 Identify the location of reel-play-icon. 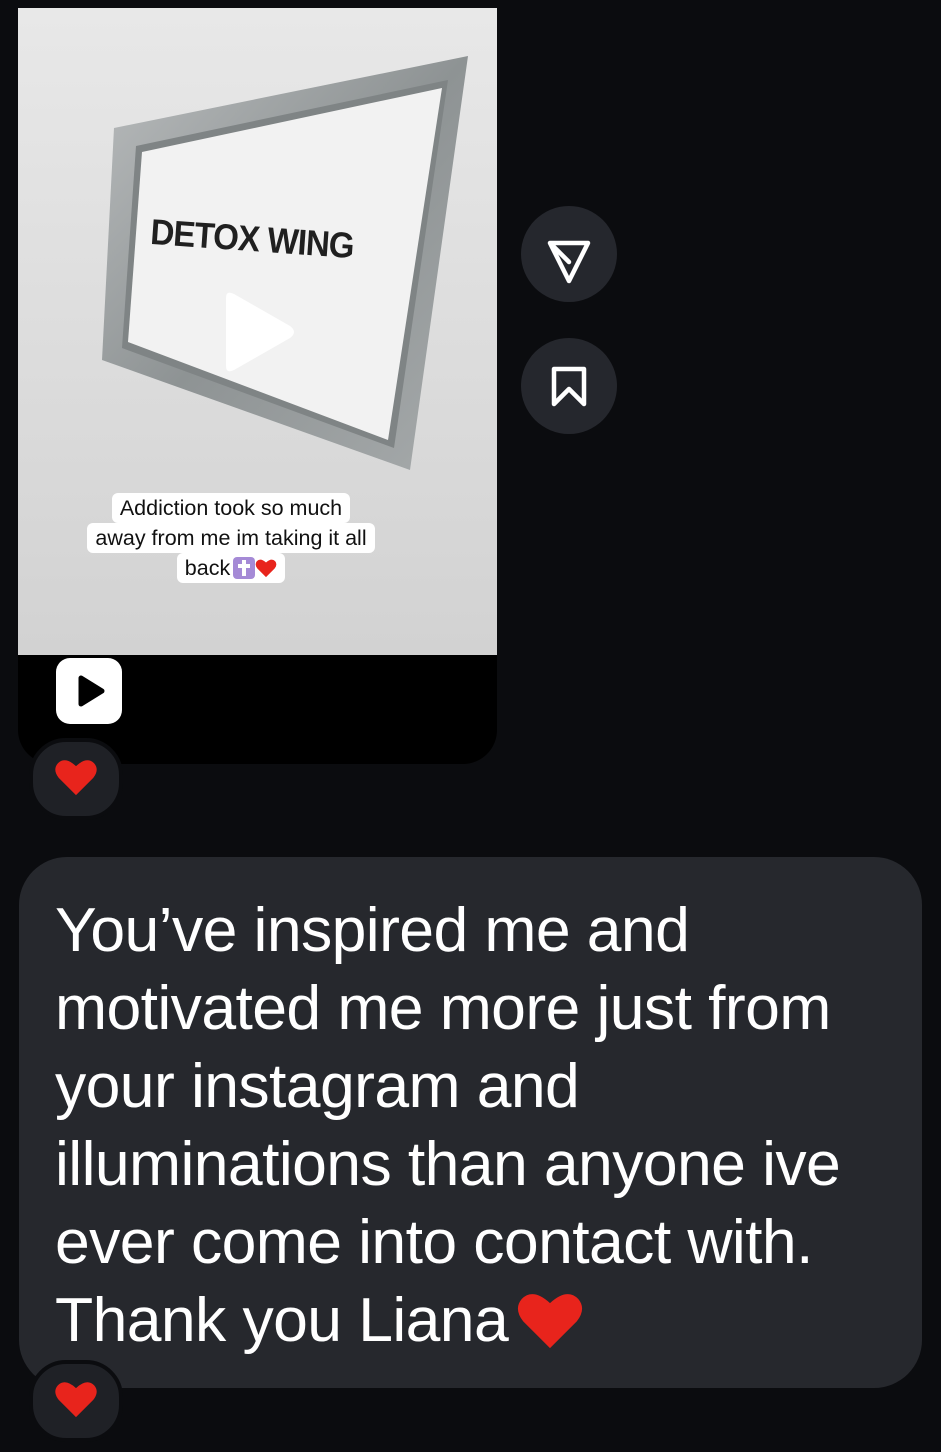
(89, 691).